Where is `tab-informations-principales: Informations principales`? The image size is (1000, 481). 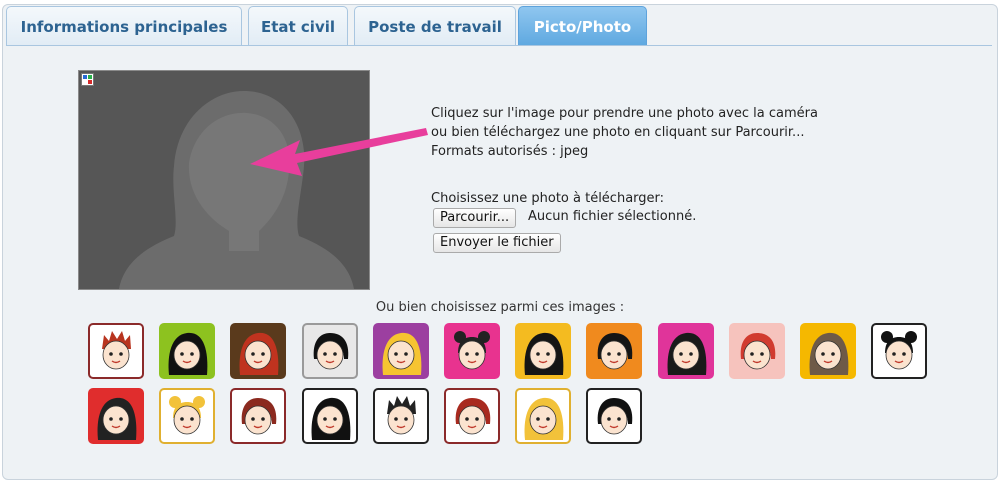 tab-informations-principales: Informations principales is located at coordinates (124, 26).